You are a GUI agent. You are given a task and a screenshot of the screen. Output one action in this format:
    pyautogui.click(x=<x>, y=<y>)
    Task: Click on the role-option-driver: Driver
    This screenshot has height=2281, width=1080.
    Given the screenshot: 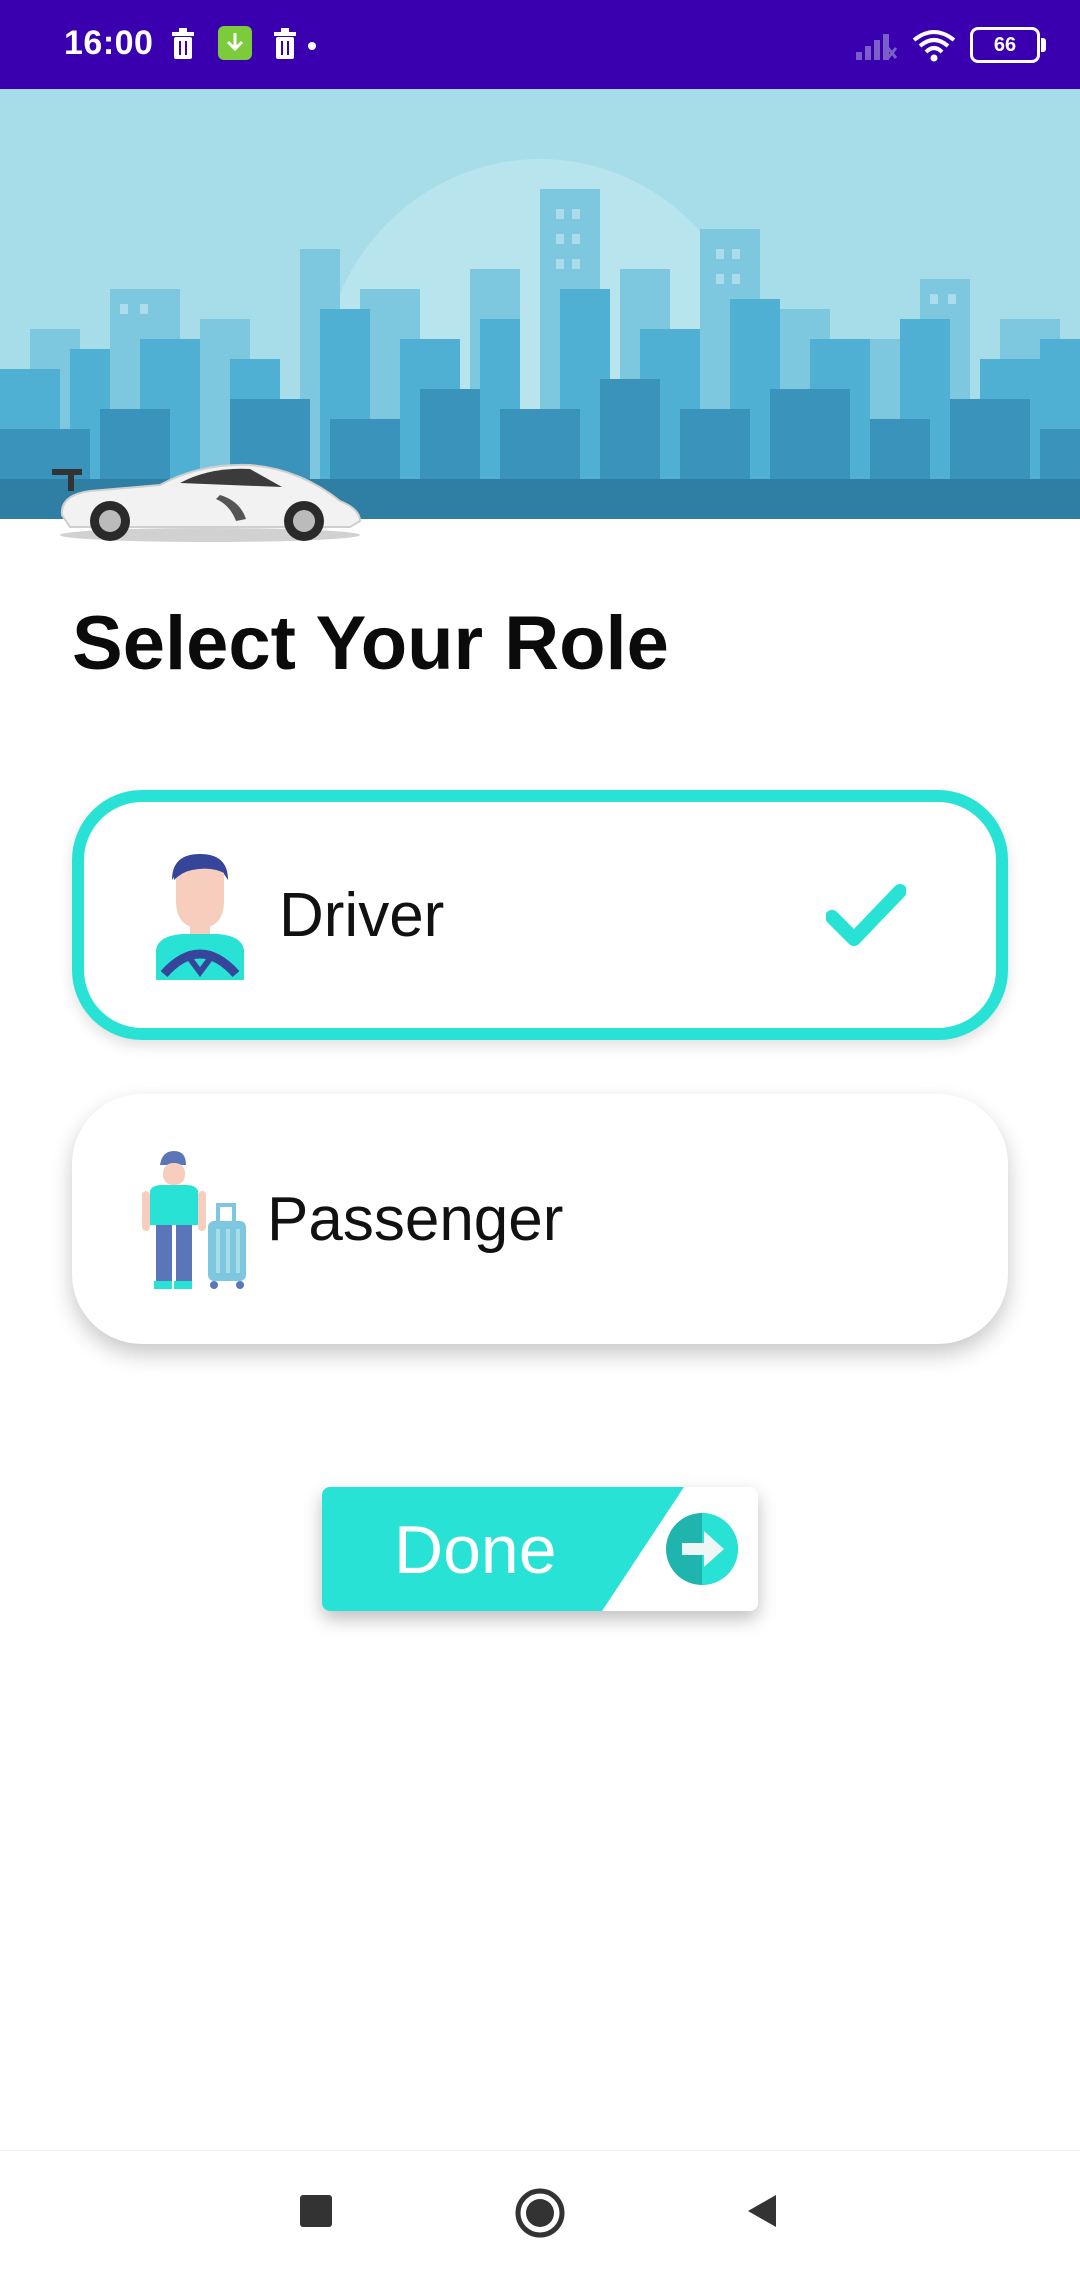 What is the action you would take?
    pyautogui.click(x=540, y=915)
    